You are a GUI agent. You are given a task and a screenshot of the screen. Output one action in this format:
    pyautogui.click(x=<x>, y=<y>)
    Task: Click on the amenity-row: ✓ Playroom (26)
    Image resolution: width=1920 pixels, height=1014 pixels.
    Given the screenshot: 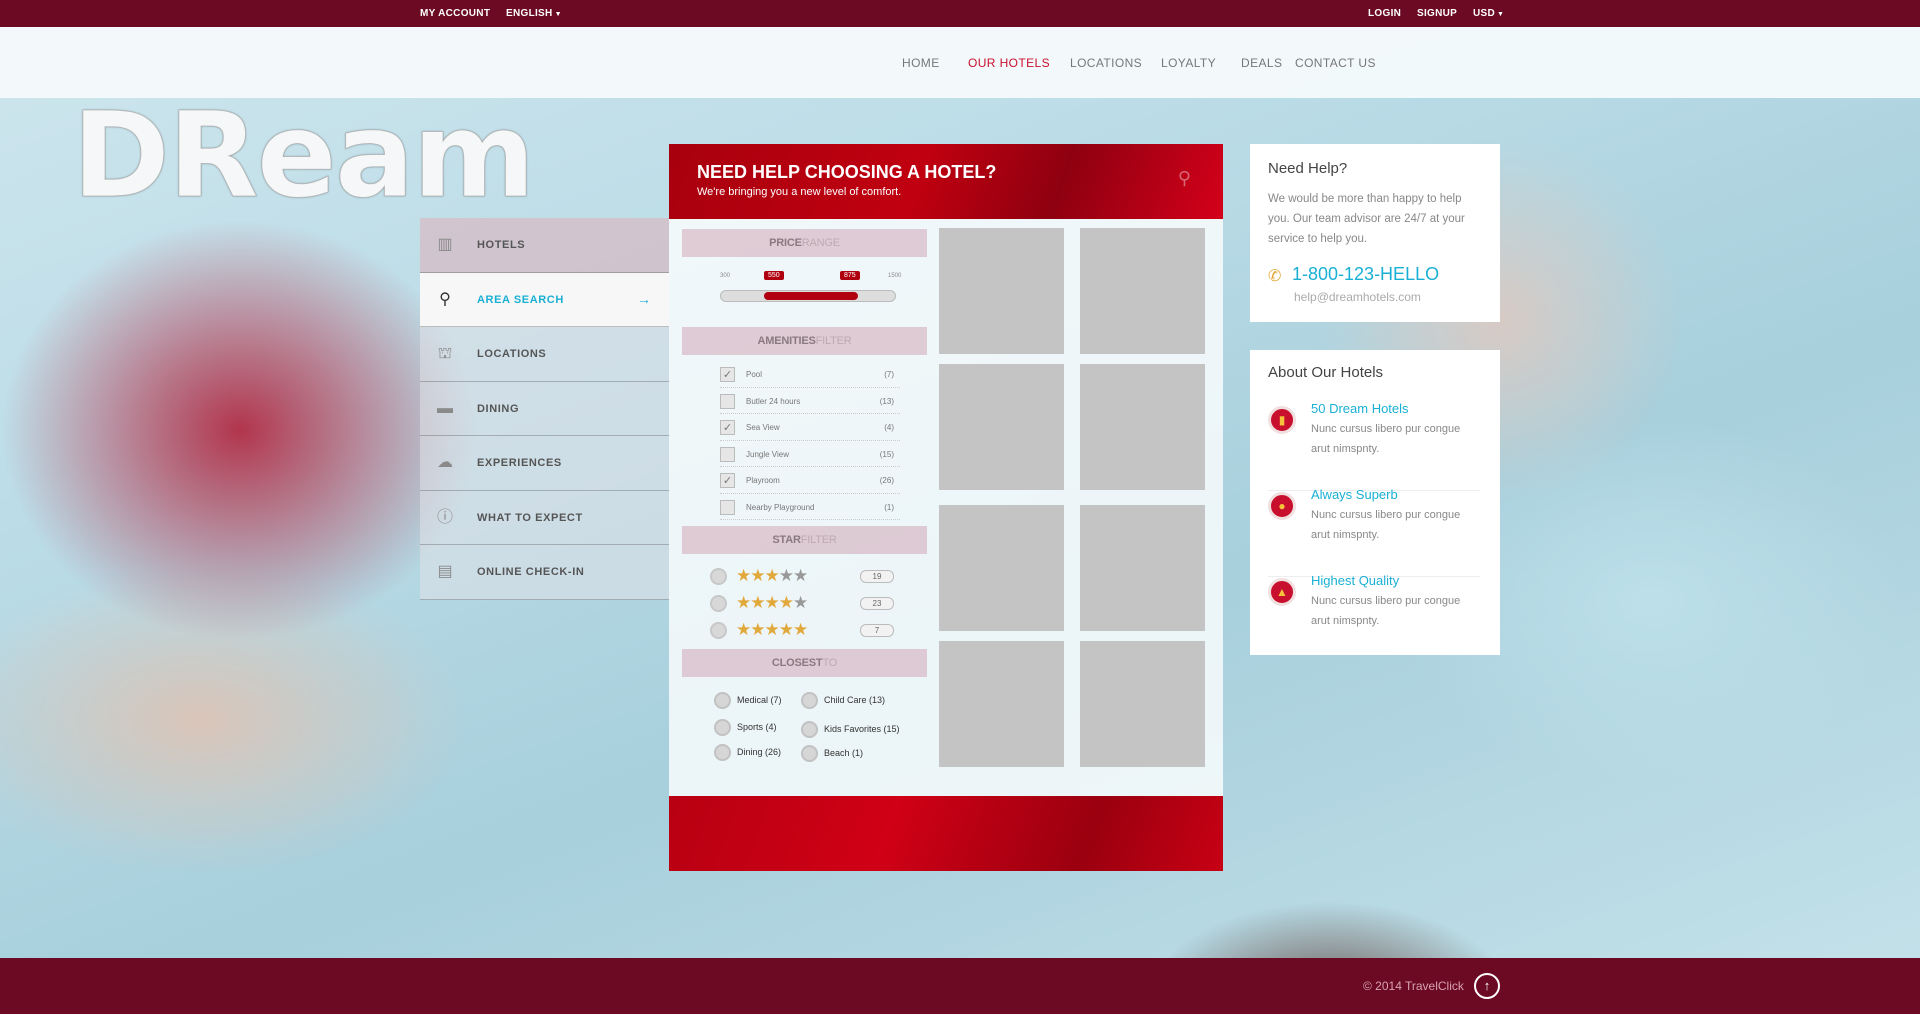 What is the action you would take?
    pyautogui.click(x=810, y=480)
    